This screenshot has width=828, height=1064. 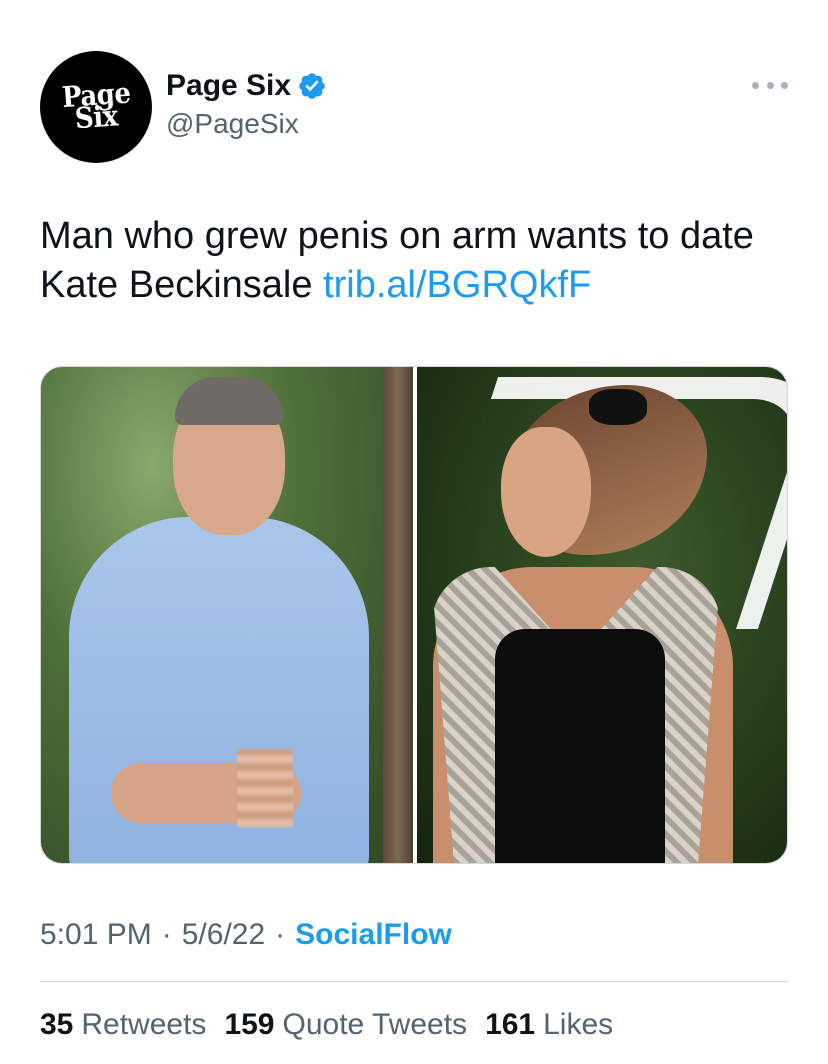 What do you see at coordinates (265, 788) in the screenshot?
I see `pixelated-blur-patch` at bounding box center [265, 788].